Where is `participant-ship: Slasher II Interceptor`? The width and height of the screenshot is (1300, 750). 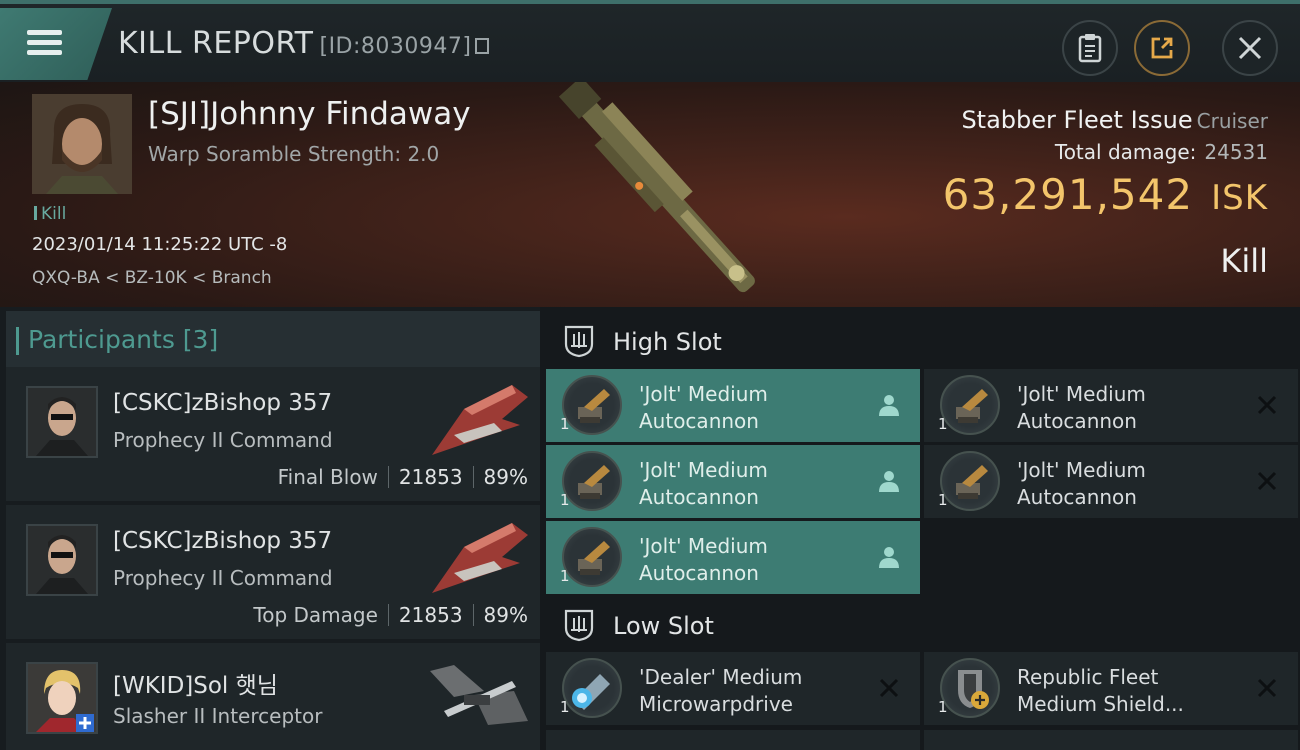
participant-ship: Slasher II Interceptor is located at coordinates (218, 716).